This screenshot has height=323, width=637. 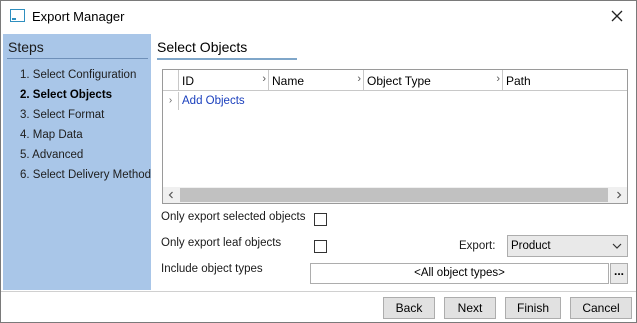 I want to click on step-advanced: 5. Advanced, so click(x=51, y=155).